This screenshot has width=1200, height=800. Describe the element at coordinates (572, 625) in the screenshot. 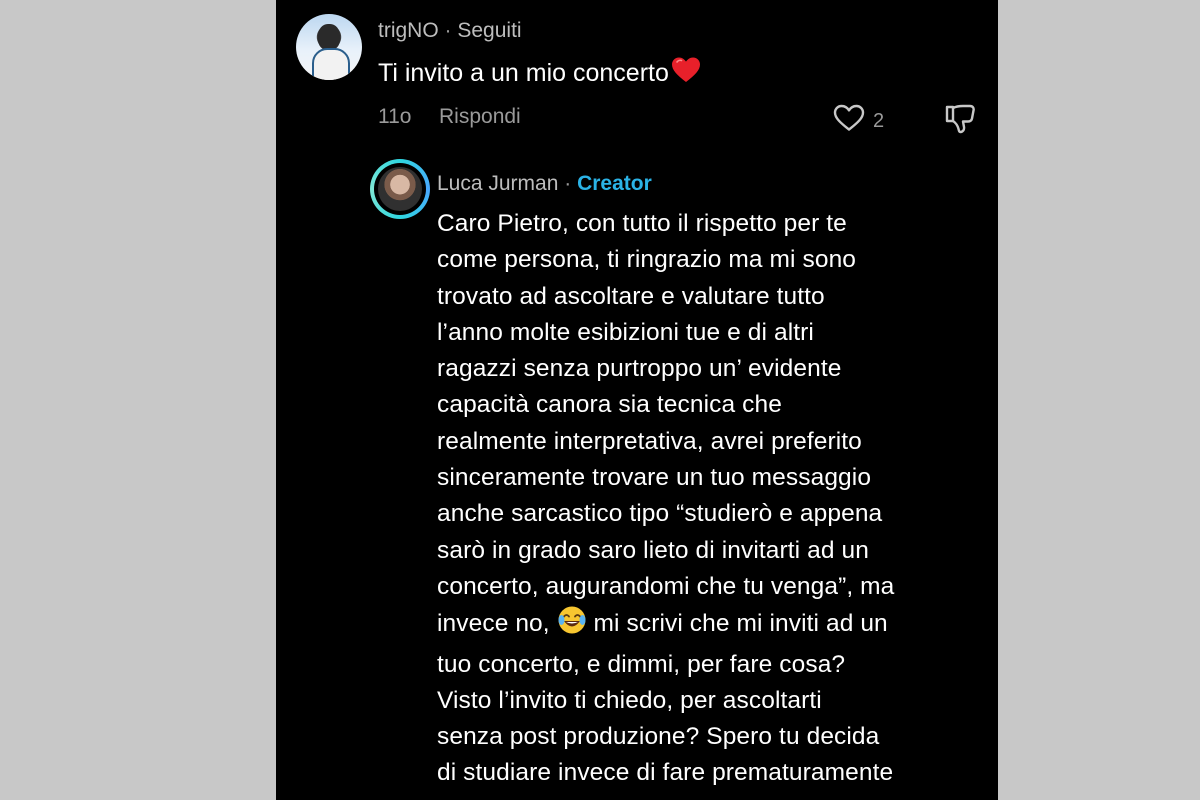

I see `tears-of-joy-emoji-icon` at that location.